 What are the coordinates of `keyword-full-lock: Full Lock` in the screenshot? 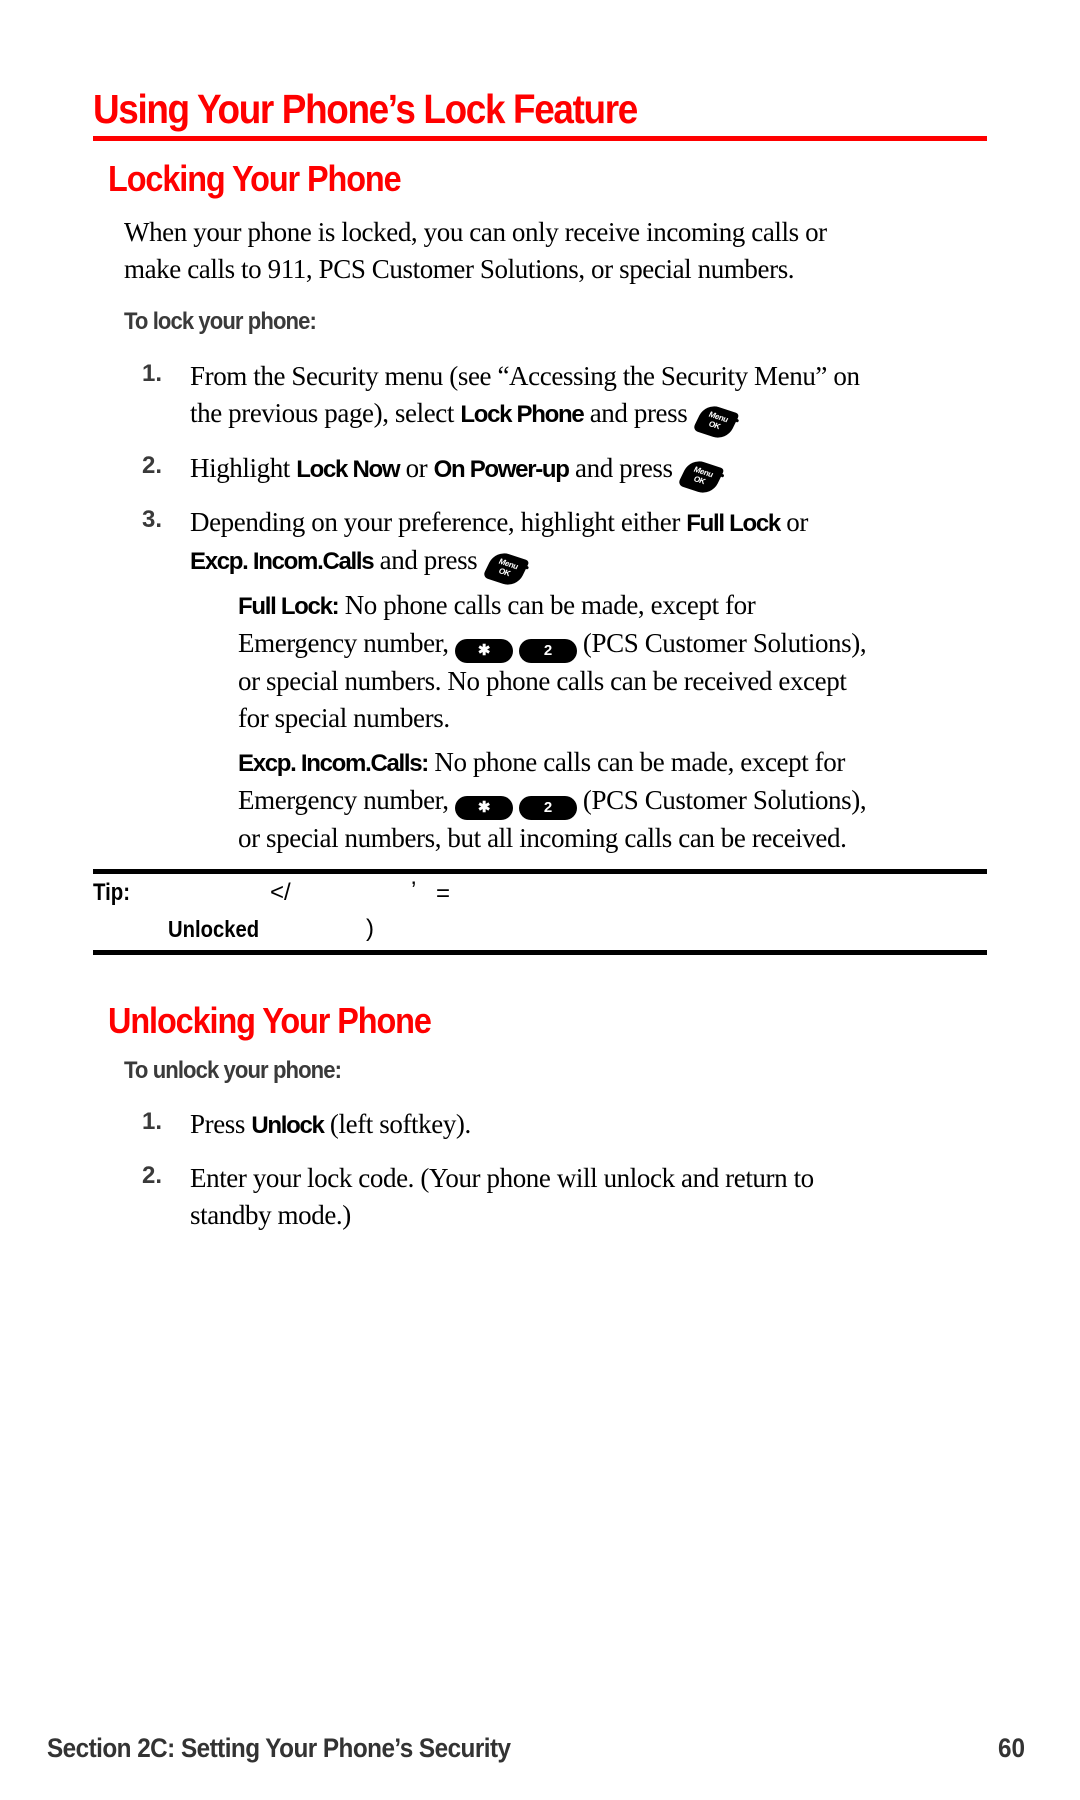 It's located at (733, 523).